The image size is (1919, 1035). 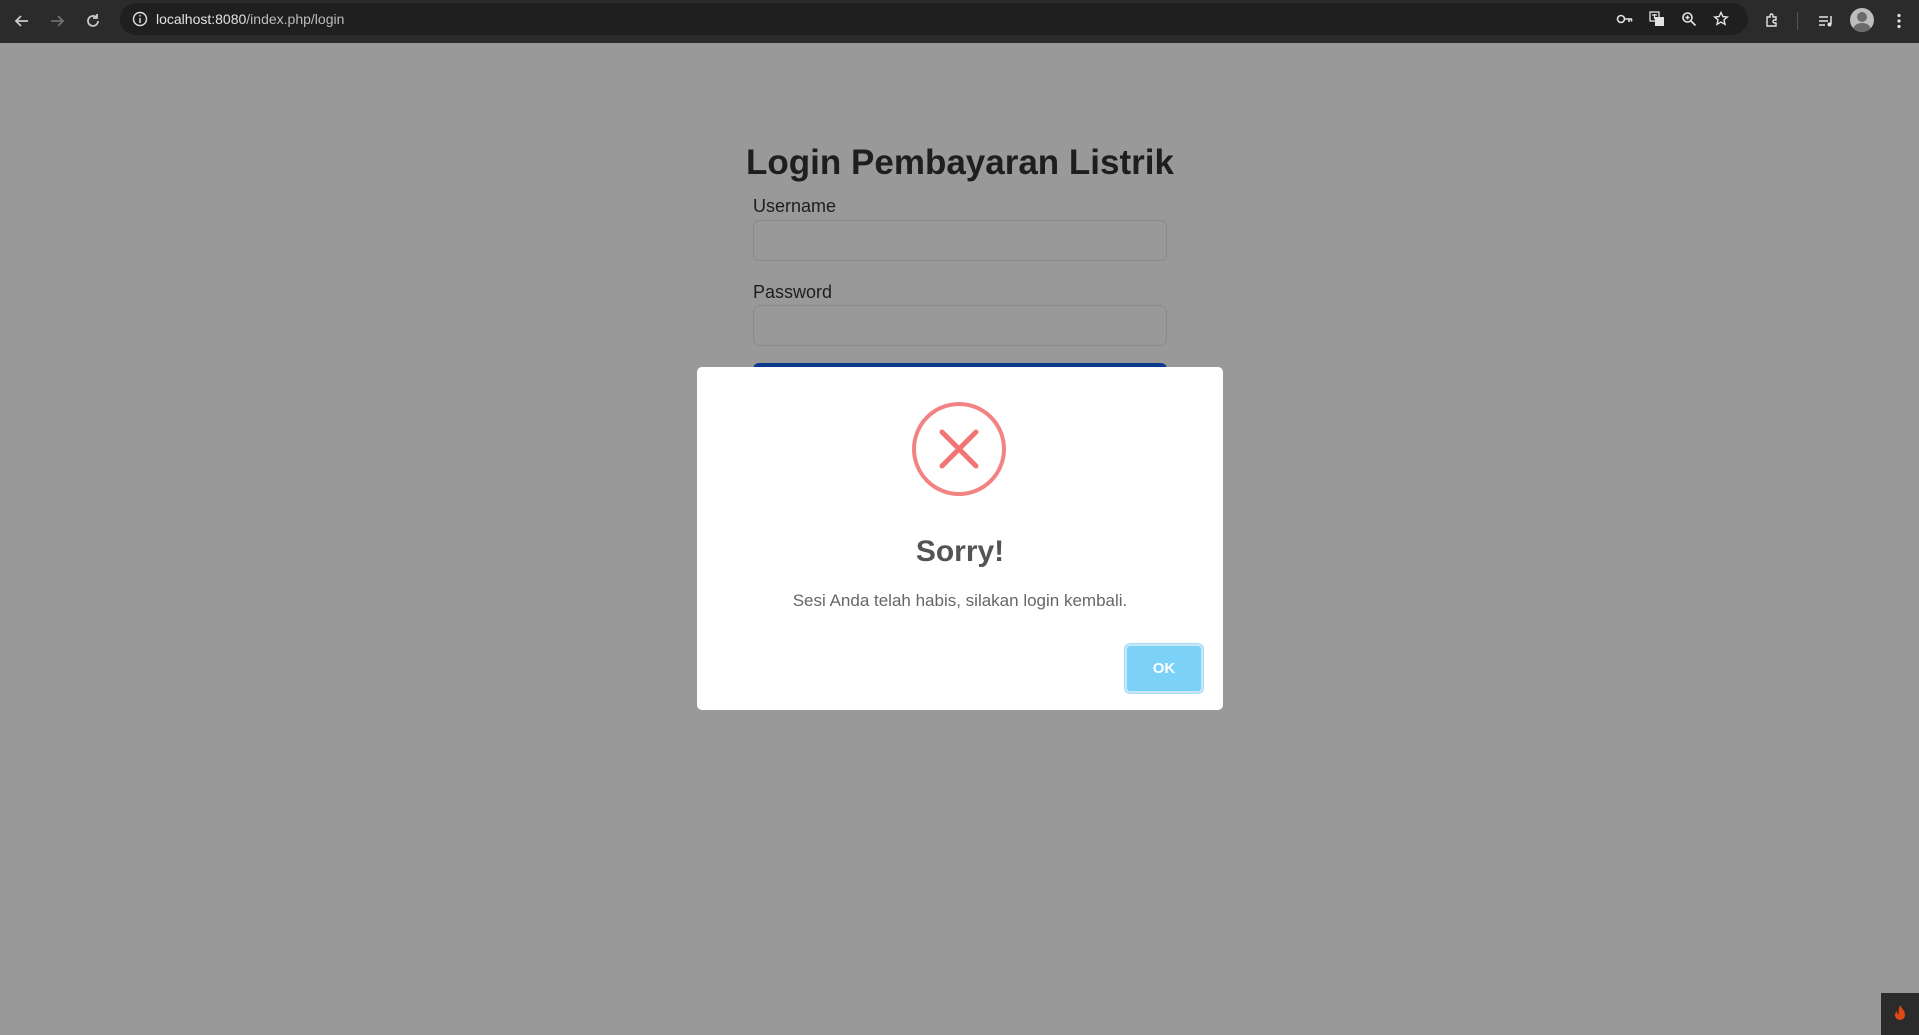 I want to click on browser-toolbar: localhost:8080/index.php/login, so click(x=959, y=21).